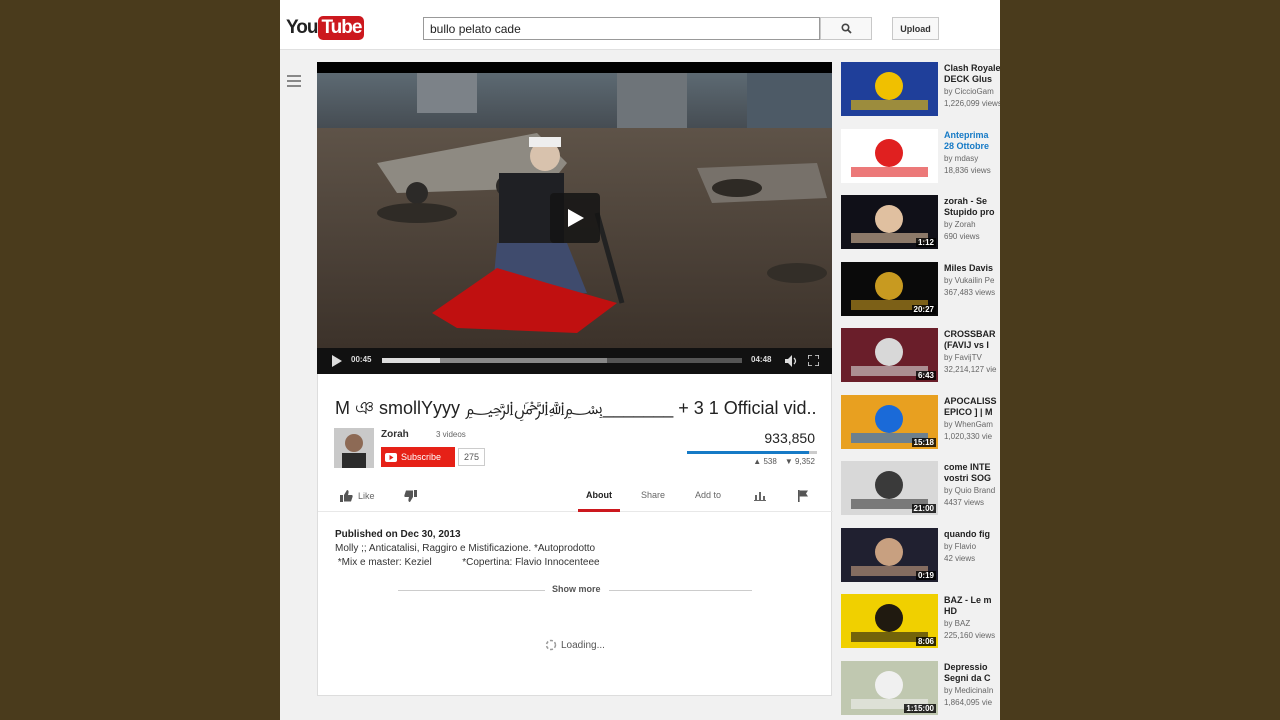 Image resolution: width=1280 pixels, height=720 pixels. Describe the element at coordinates (967, 533) in the screenshot. I see `related-video-title-line-1: quando fig` at that location.